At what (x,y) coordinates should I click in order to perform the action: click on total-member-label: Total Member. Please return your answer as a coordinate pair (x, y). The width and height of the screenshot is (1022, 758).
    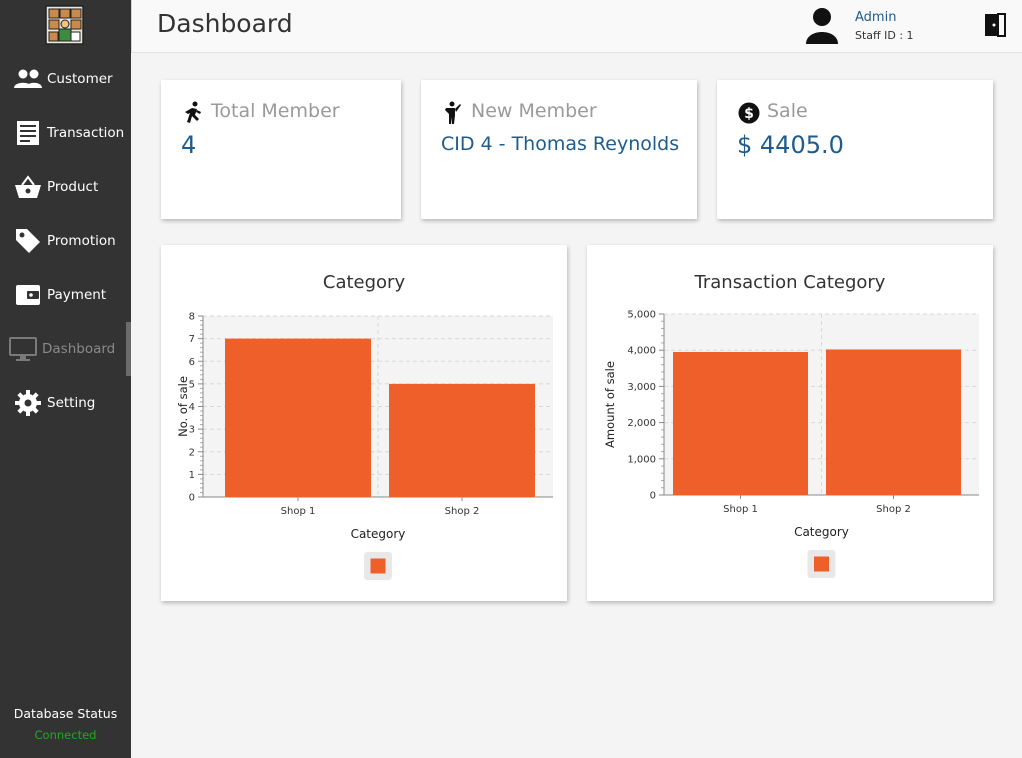
    Looking at the image, I should click on (275, 111).